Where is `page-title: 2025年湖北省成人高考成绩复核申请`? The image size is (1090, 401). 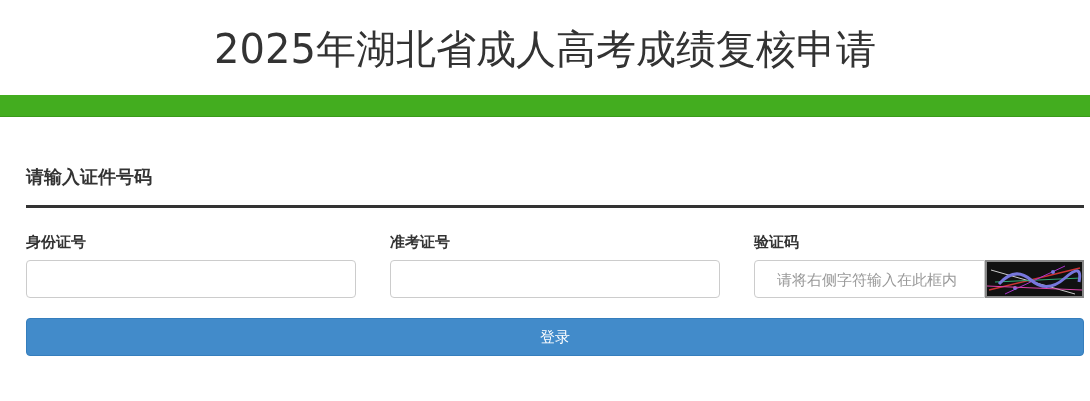
page-title: 2025年湖北省成人高考成绩复核申请 is located at coordinates (545, 47).